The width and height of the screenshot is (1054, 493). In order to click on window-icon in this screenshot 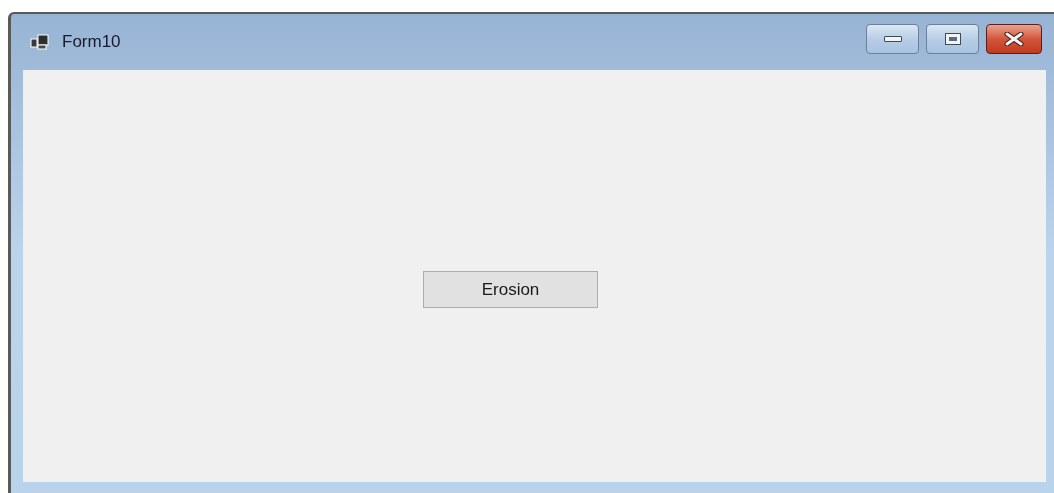, I will do `click(40, 42)`.